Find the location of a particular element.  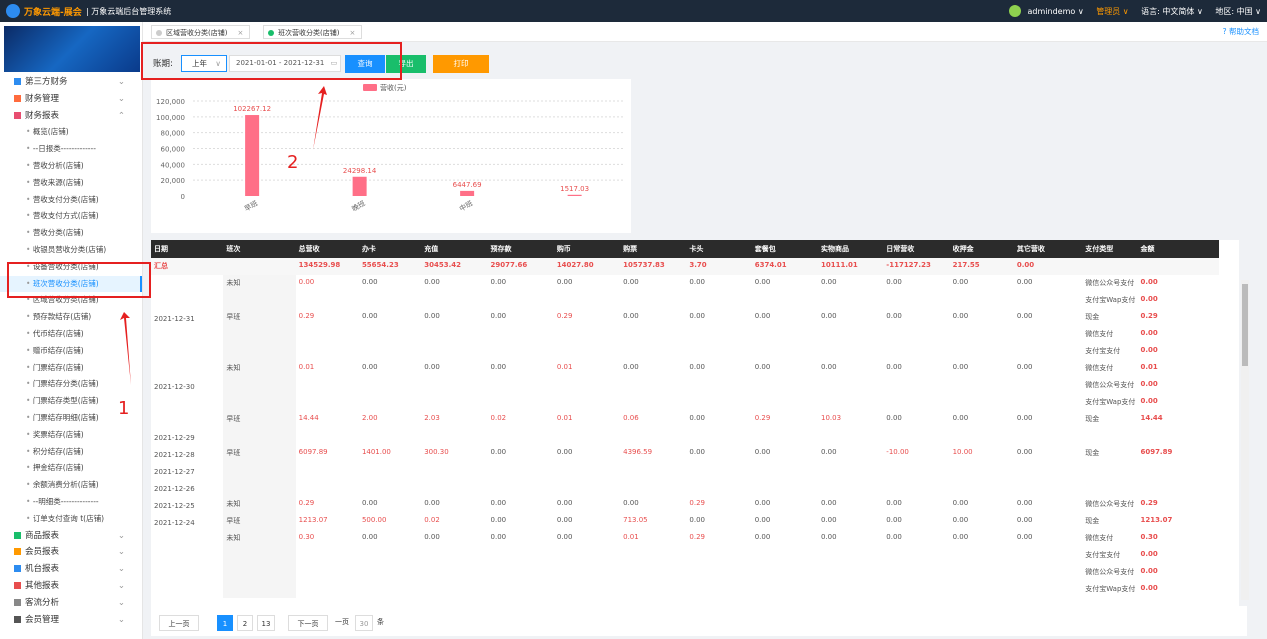

annotation-number-2: 2 is located at coordinates (293, 162).